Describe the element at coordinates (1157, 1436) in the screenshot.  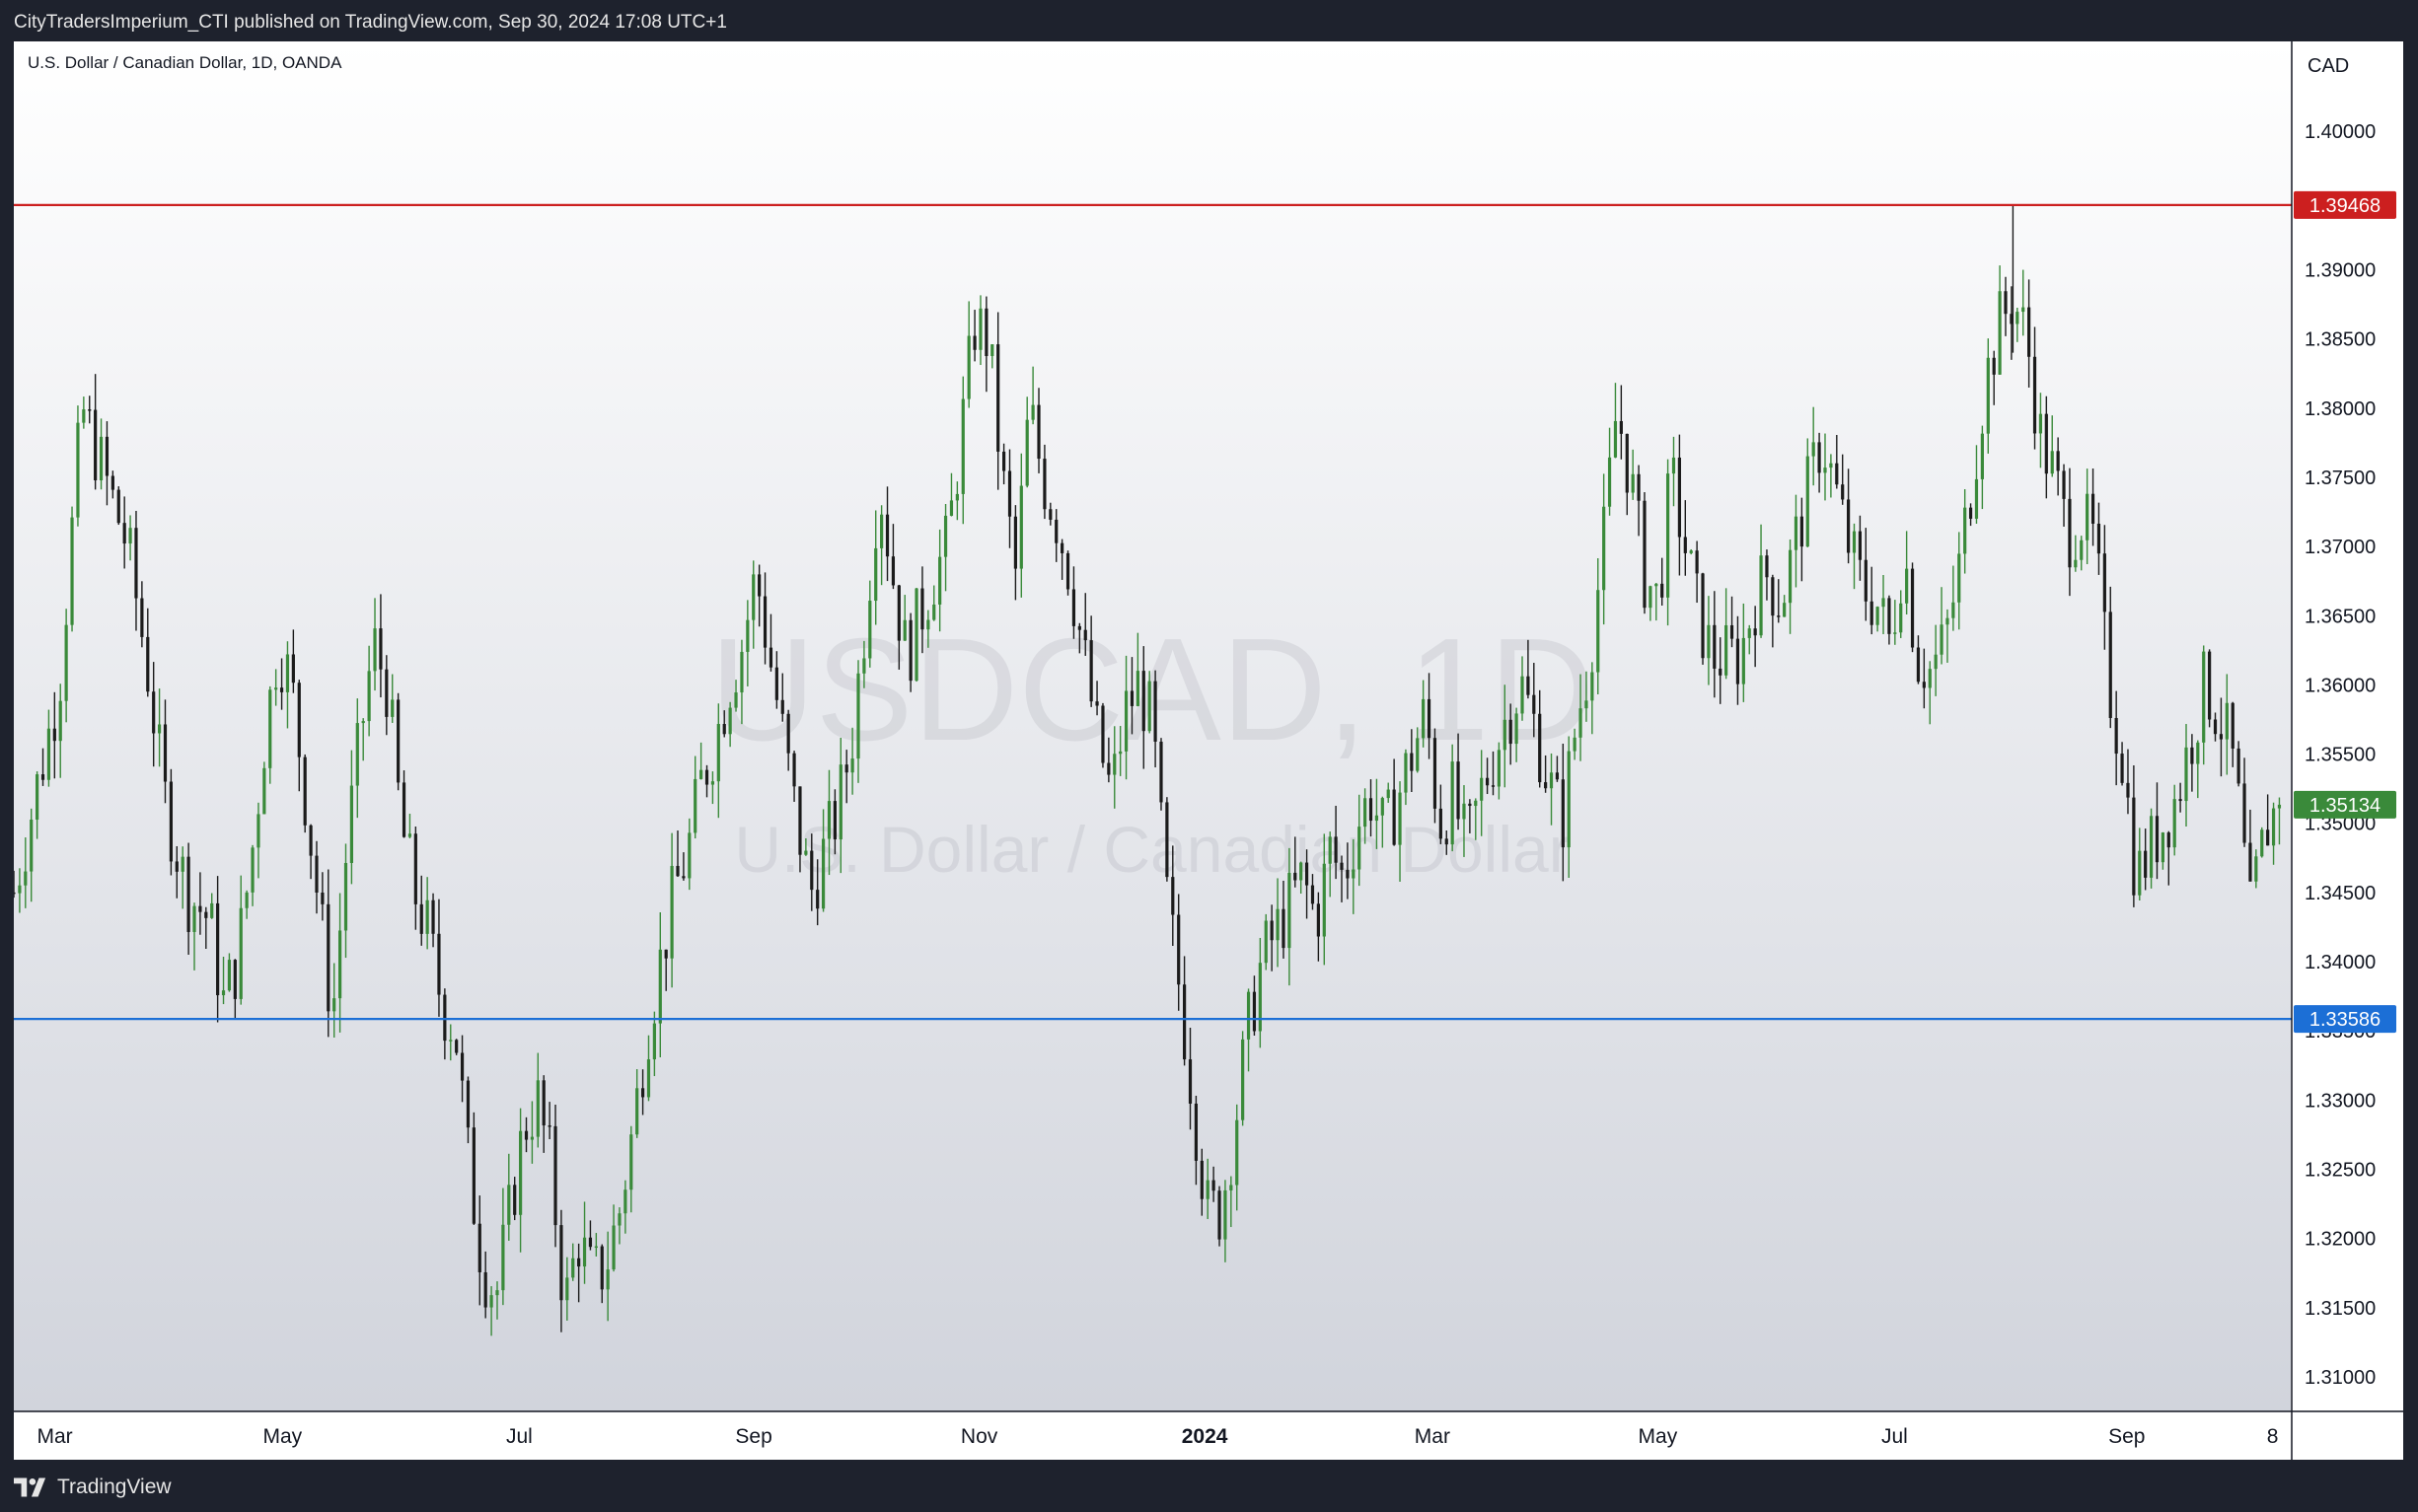
I see `time-axis: Mar May Jul Sep Nov 2024 Mar May Jul Sep 8` at that location.